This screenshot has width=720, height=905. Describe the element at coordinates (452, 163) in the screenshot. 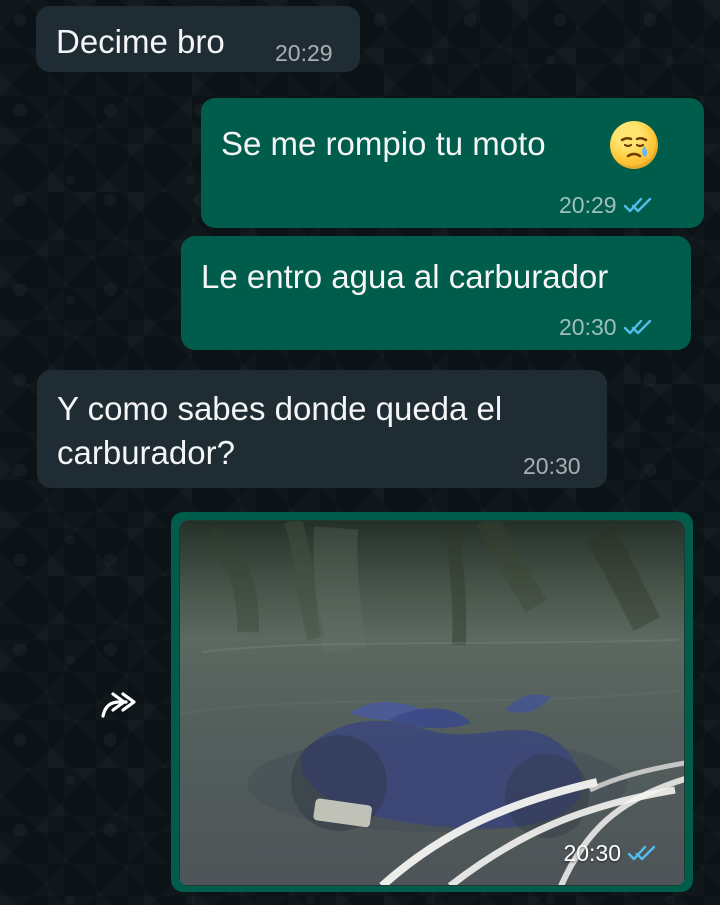

I see `outgoing-message-bubble: Se me rompio tu moto 20:29` at that location.